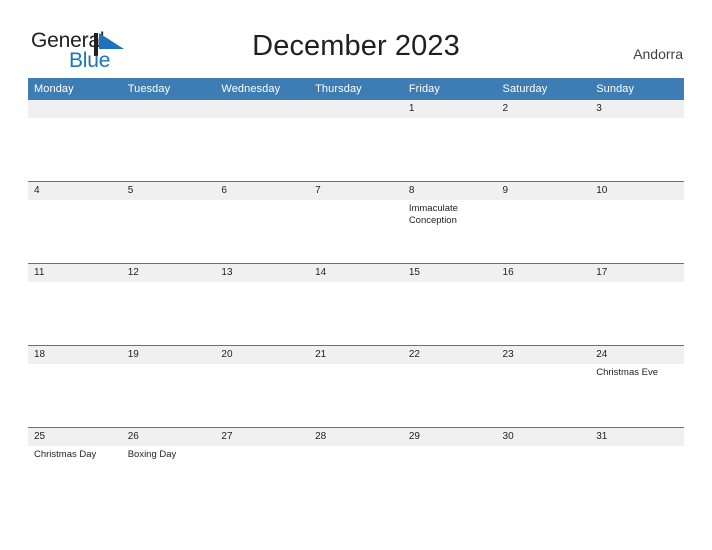  Describe the element at coordinates (262, 304) in the screenshot. I see `calendar-day-cell: 13` at that location.